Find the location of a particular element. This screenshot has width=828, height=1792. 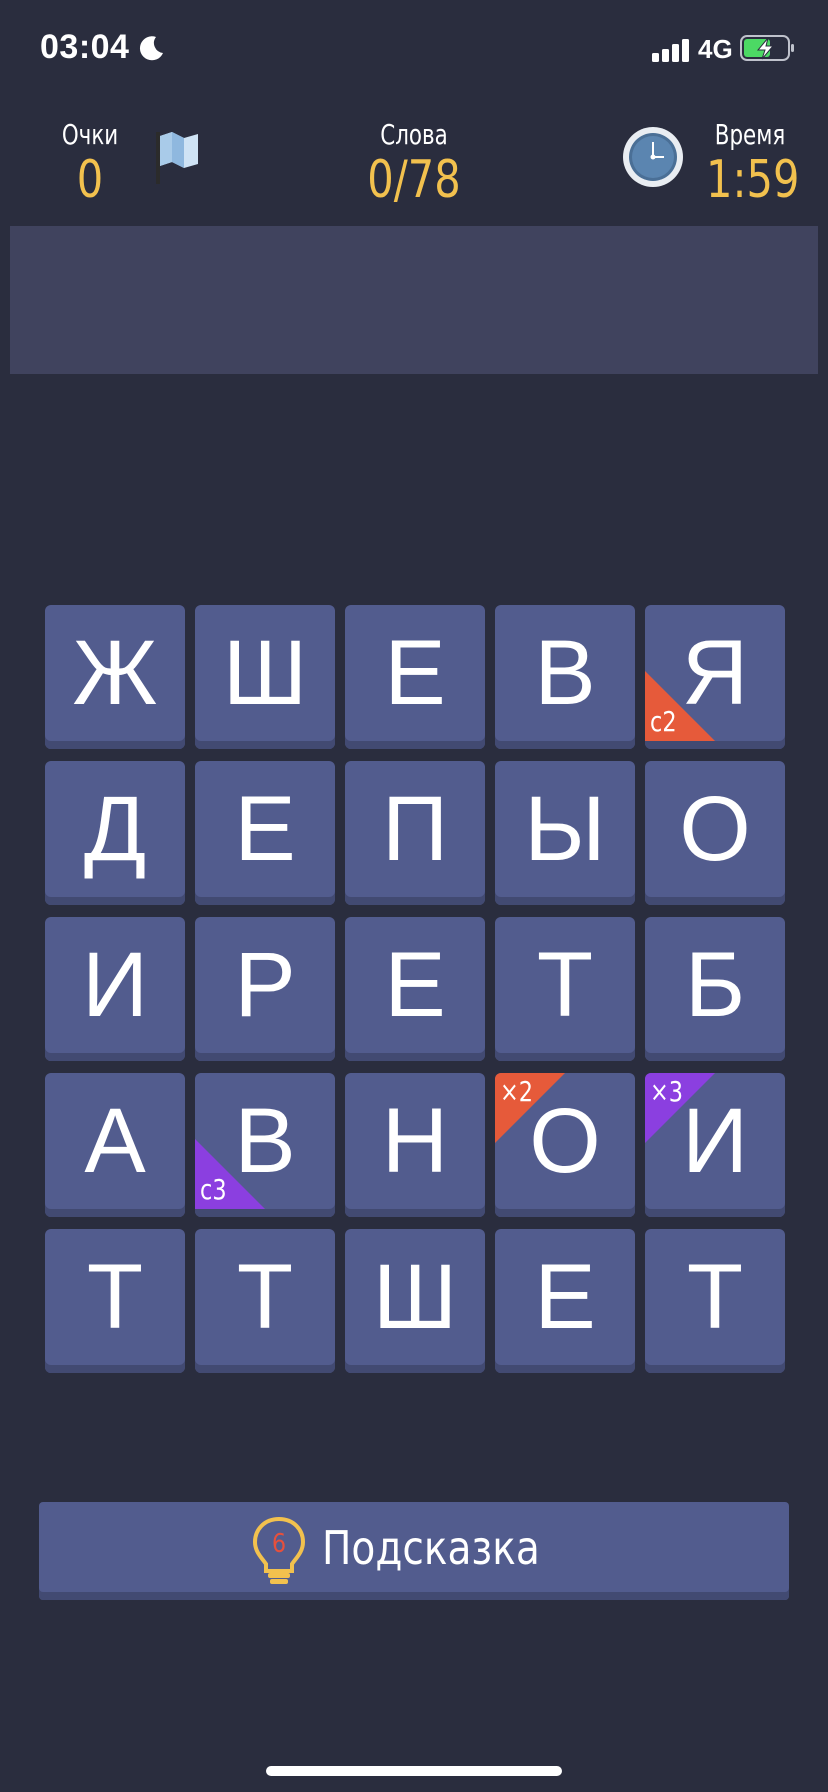

time-value: 1:59 is located at coordinates (753, 180).